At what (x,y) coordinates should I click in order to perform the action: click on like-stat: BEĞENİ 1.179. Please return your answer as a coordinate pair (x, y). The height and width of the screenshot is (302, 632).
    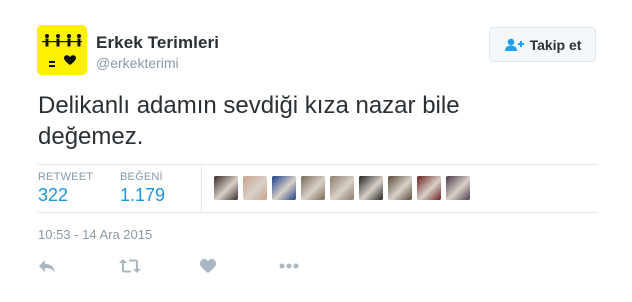
    Looking at the image, I should click on (142, 188).